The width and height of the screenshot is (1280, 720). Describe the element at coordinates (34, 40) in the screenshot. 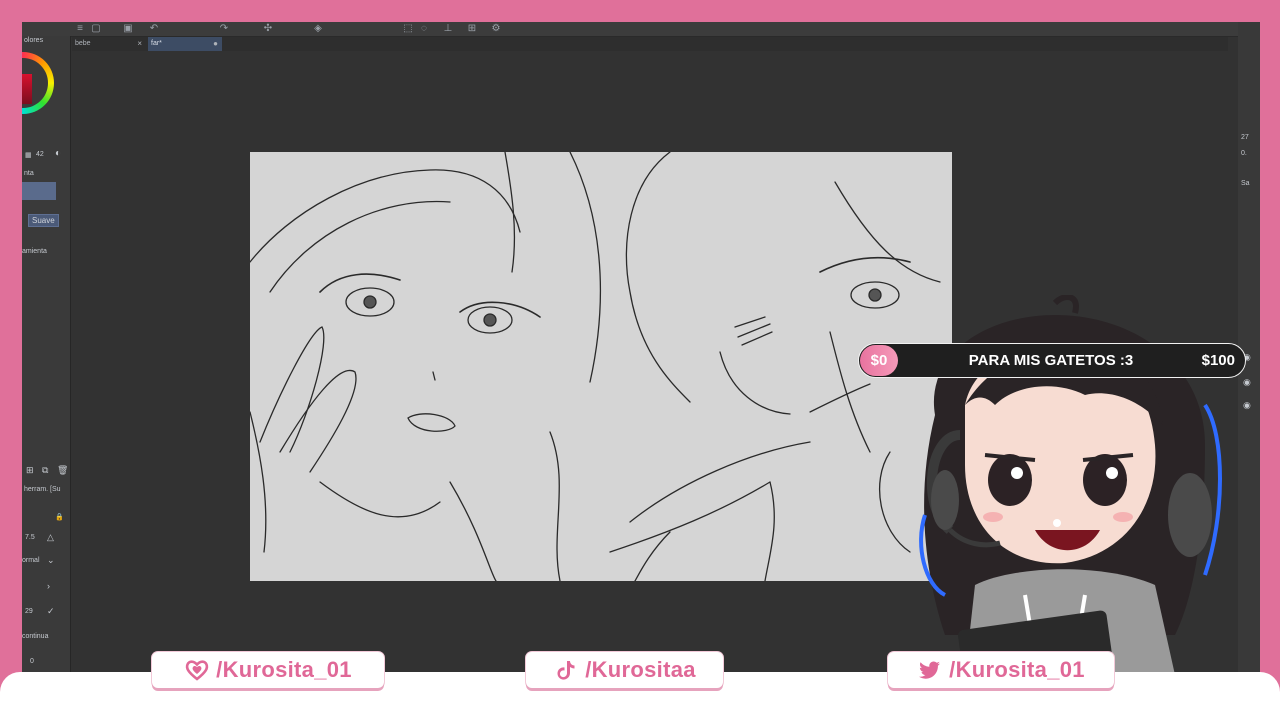

I see `color-panel-title: olores` at that location.